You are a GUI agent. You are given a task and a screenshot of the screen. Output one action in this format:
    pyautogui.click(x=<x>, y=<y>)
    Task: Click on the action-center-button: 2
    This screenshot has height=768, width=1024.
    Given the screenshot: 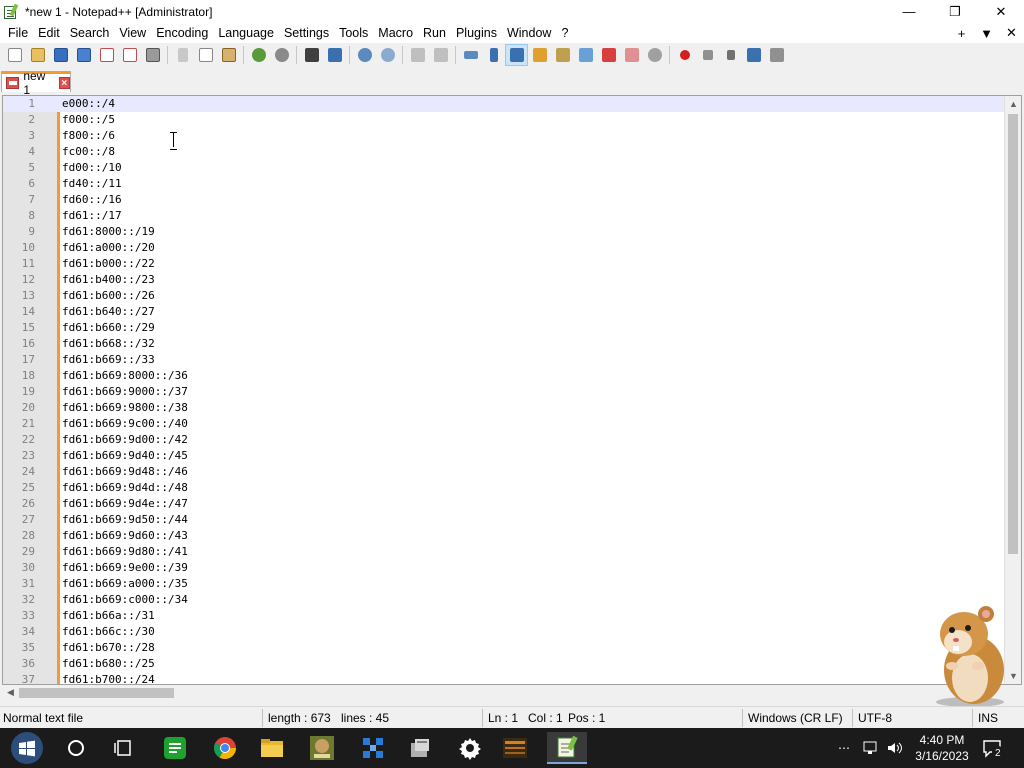 What is the action you would take?
    pyautogui.click(x=993, y=748)
    